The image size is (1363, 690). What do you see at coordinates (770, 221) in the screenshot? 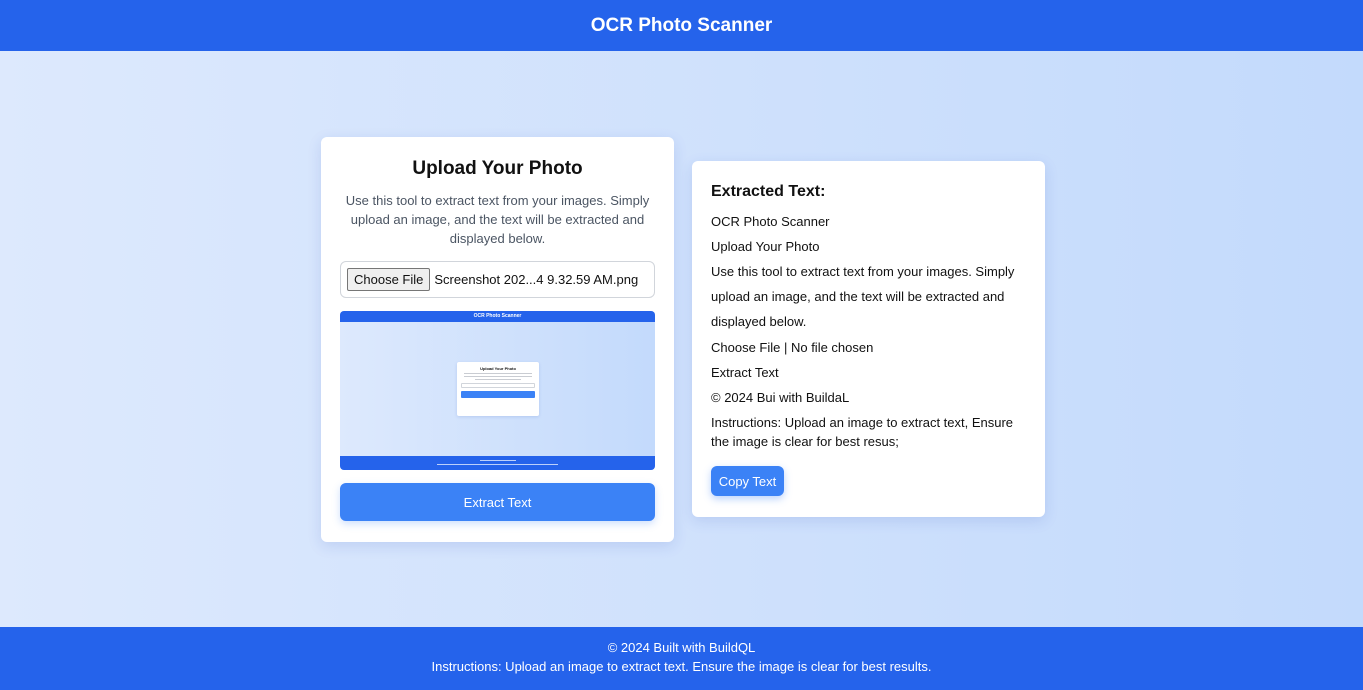
I see `extracted-line: OCR Photo Scanner` at bounding box center [770, 221].